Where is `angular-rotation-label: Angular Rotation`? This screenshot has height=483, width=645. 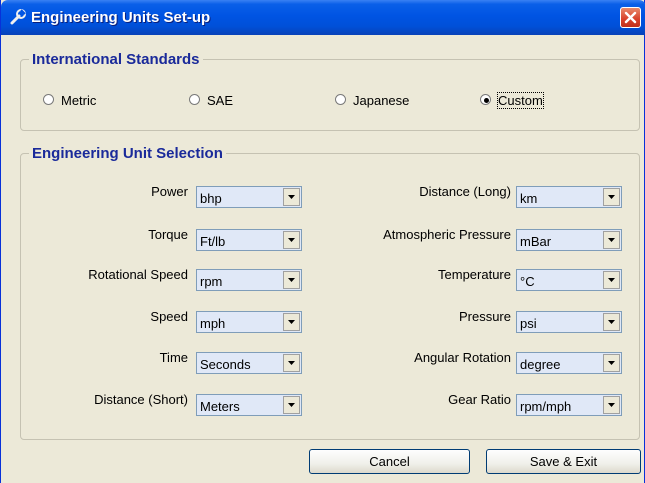 angular-rotation-label: Angular Rotation is located at coordinates (462, 357).